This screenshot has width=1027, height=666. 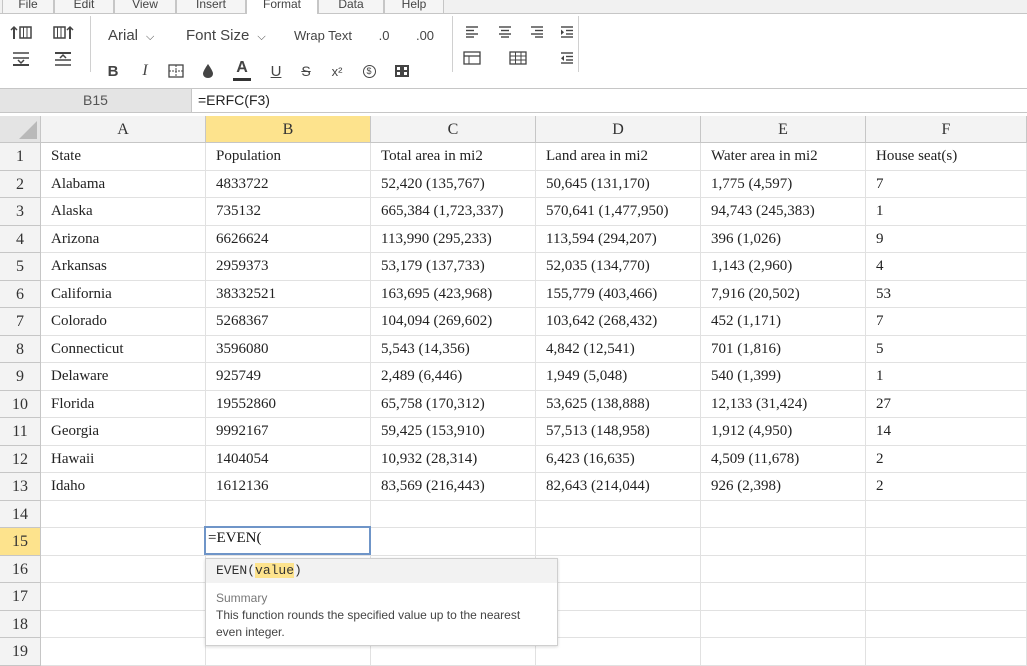 What do you see at coordinates (20, 349) in the screenshot?
I see `row-header-8: 8` at bounding box center [20, 349].